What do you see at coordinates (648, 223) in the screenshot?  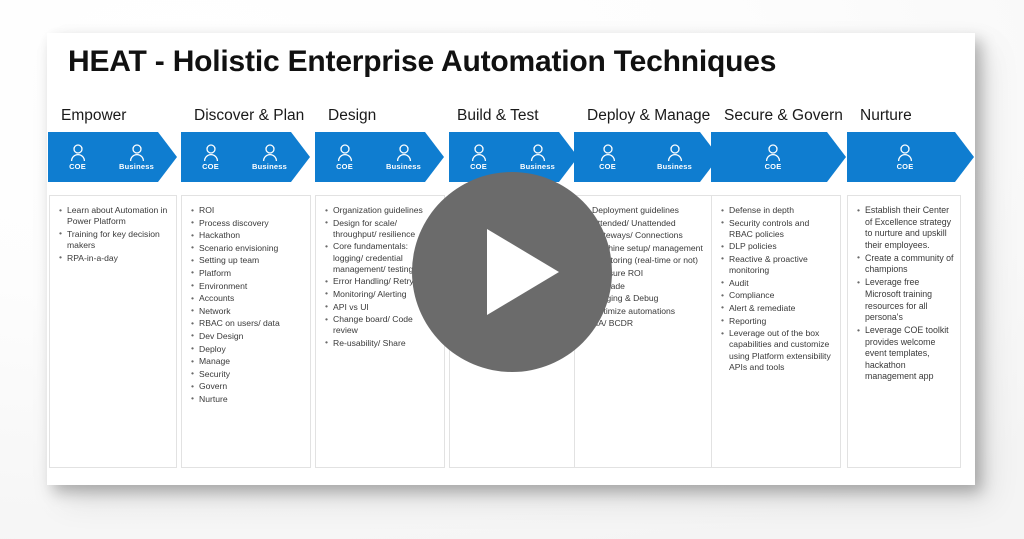 I see `list-item: Attended/ Unattended` at bounding box center [648, 223].